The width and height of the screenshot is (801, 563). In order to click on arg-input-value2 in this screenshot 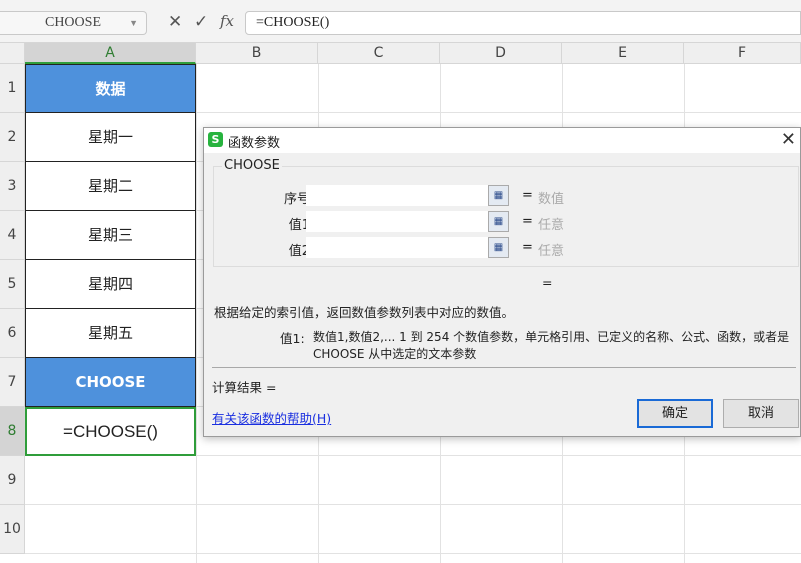, I will do `click(397, 247)`.